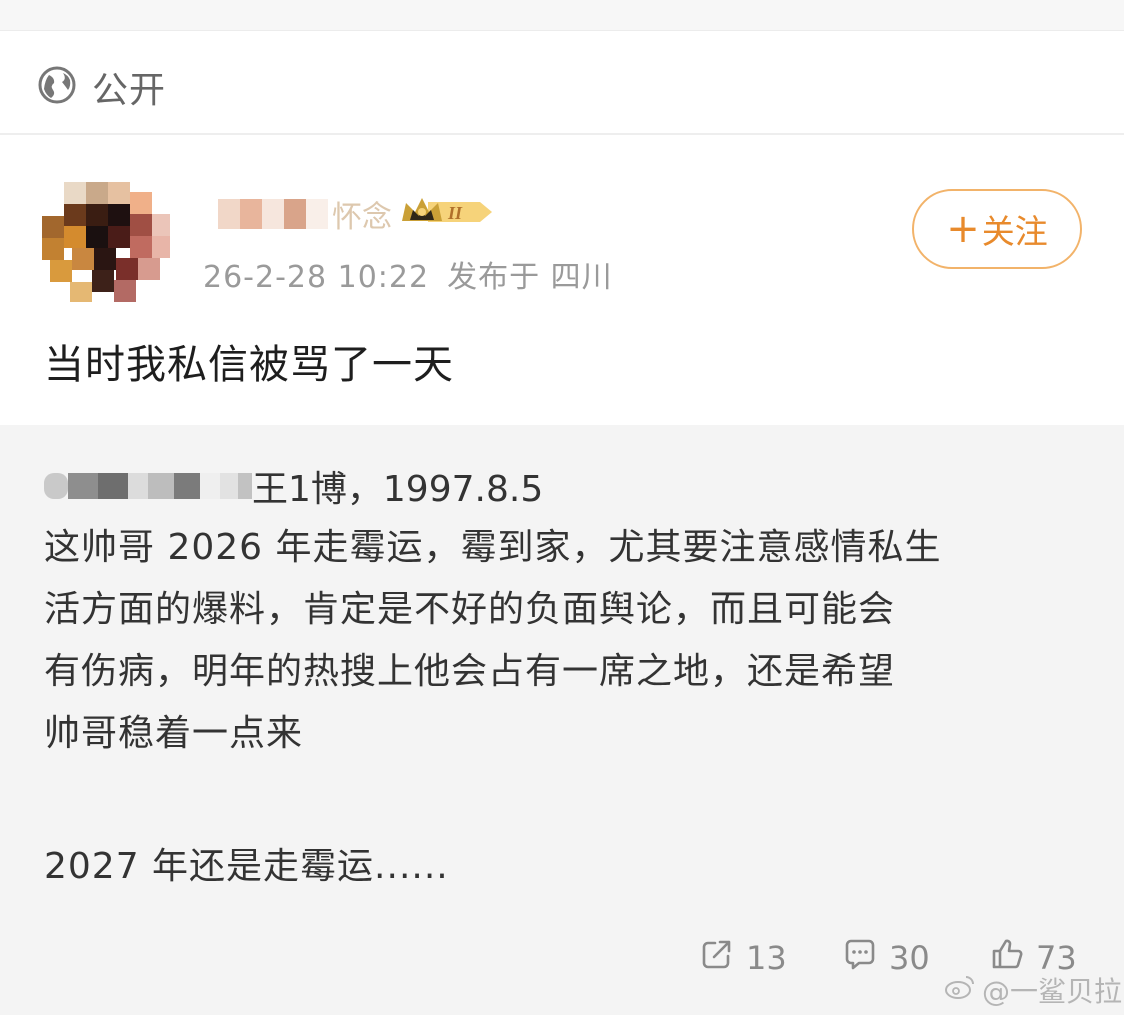 This screenshot has height=1015, width=1124. What do you see at coordinates (446, 214) in the screenshot?
I see `vip-badge-icon: II` at bounding box center [446, 214].